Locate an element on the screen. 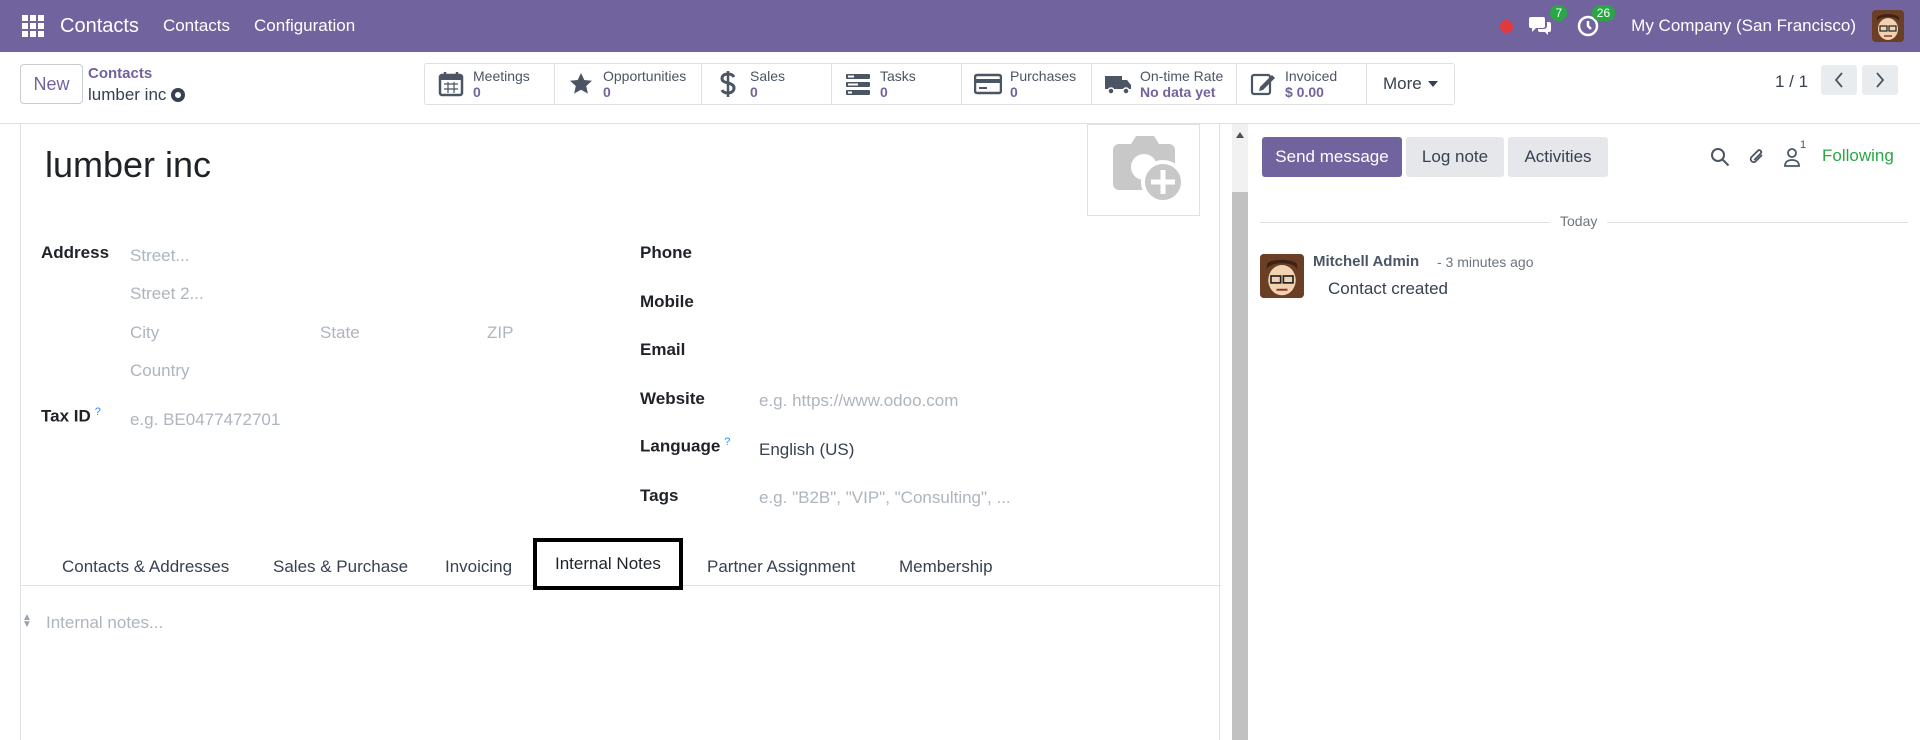 The image size is (1920, 740). pager-value: 1 / 1 is located at coordinates (1791, 82).